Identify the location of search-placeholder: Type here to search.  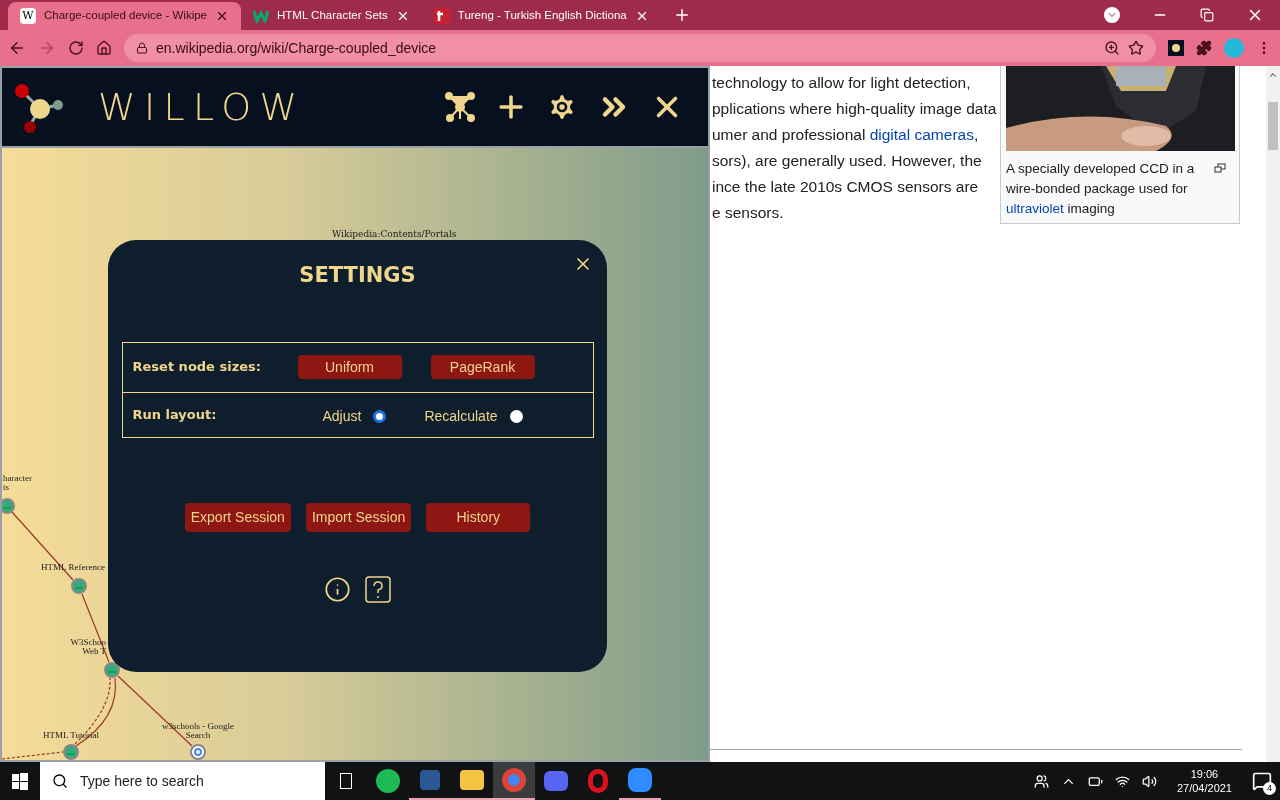
(142, 781).